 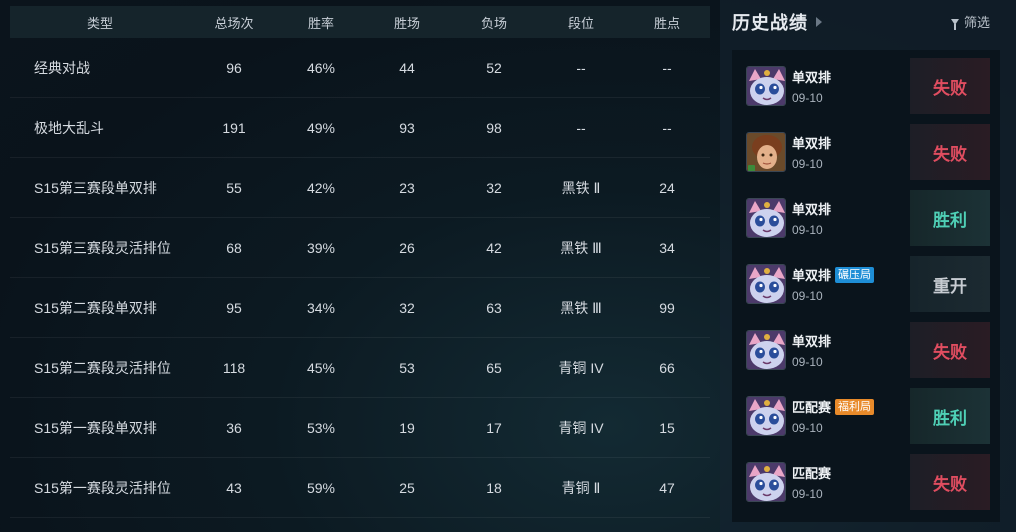 What do you see at coordinates (494, 127) in the screenshot?
I see `cell-losses: 98` at bounding box center [494, 127].